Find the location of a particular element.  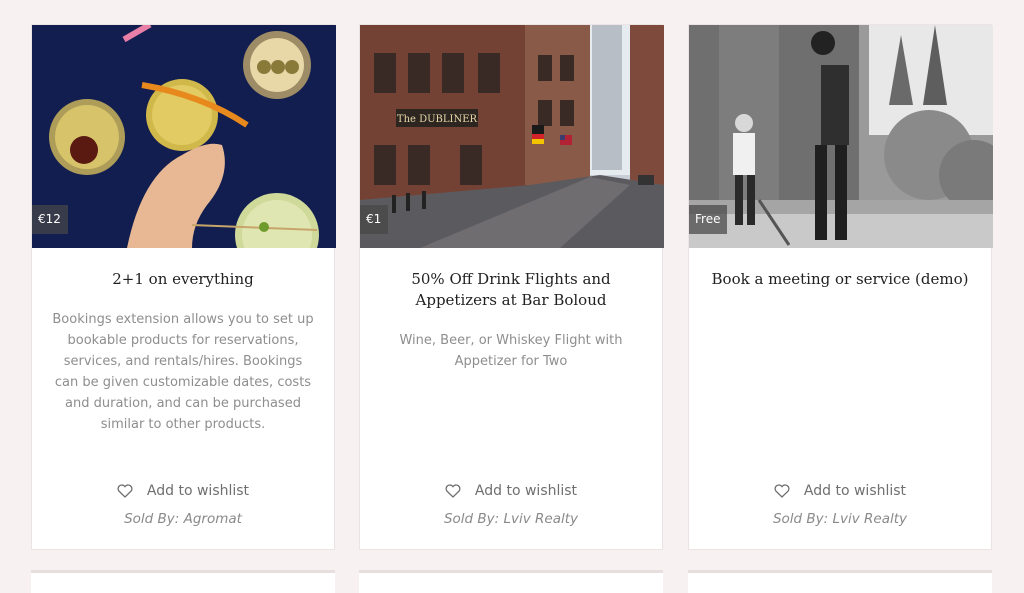

product-image: Free is located at coordinates (841, 136).